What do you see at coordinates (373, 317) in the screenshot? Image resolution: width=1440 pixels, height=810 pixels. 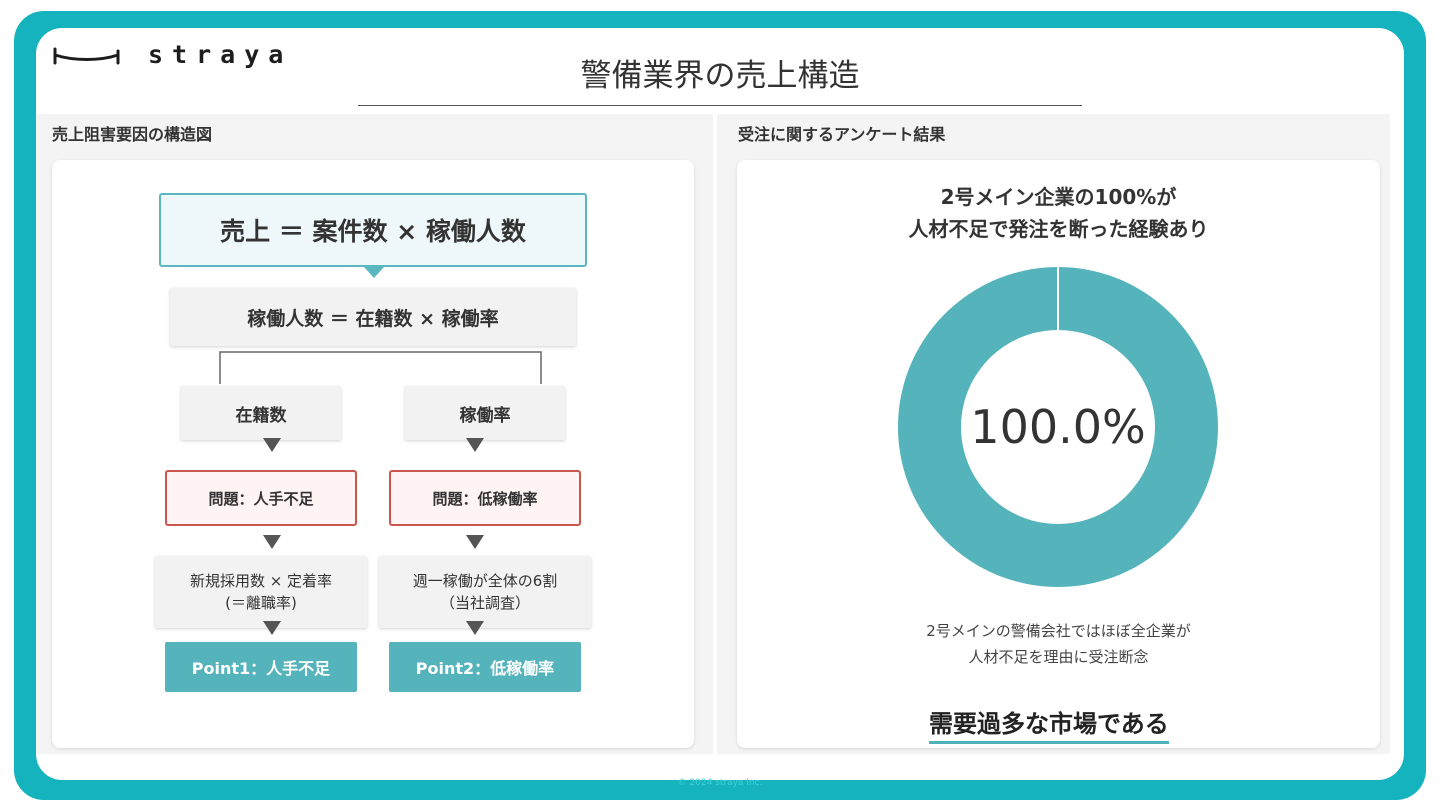 I see `formula-operating-staff: 稼働人数 ＝ 在籍数 × 稼働率` at bounding box center [373, 317].